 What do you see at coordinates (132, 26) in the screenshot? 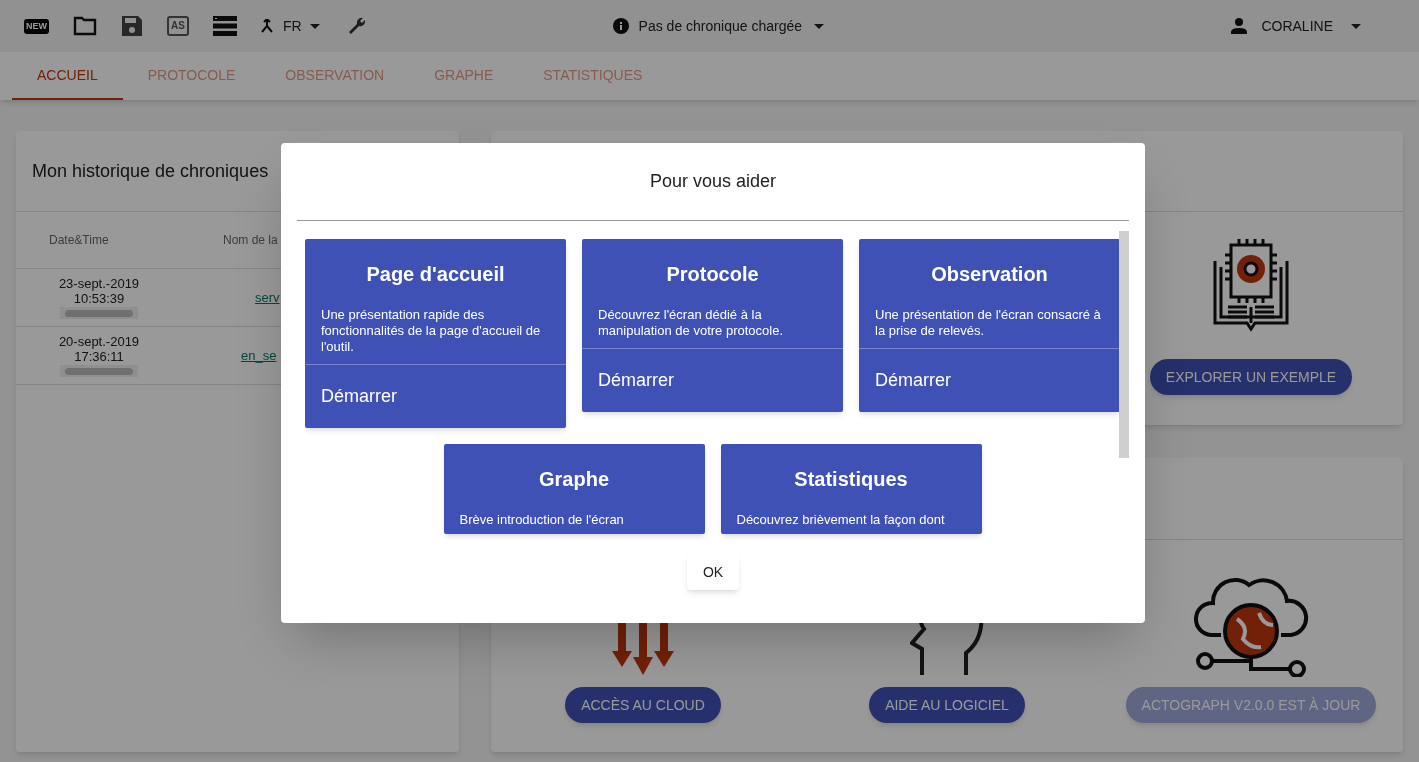
I see `save-icon` at bounding box center [132, 26].